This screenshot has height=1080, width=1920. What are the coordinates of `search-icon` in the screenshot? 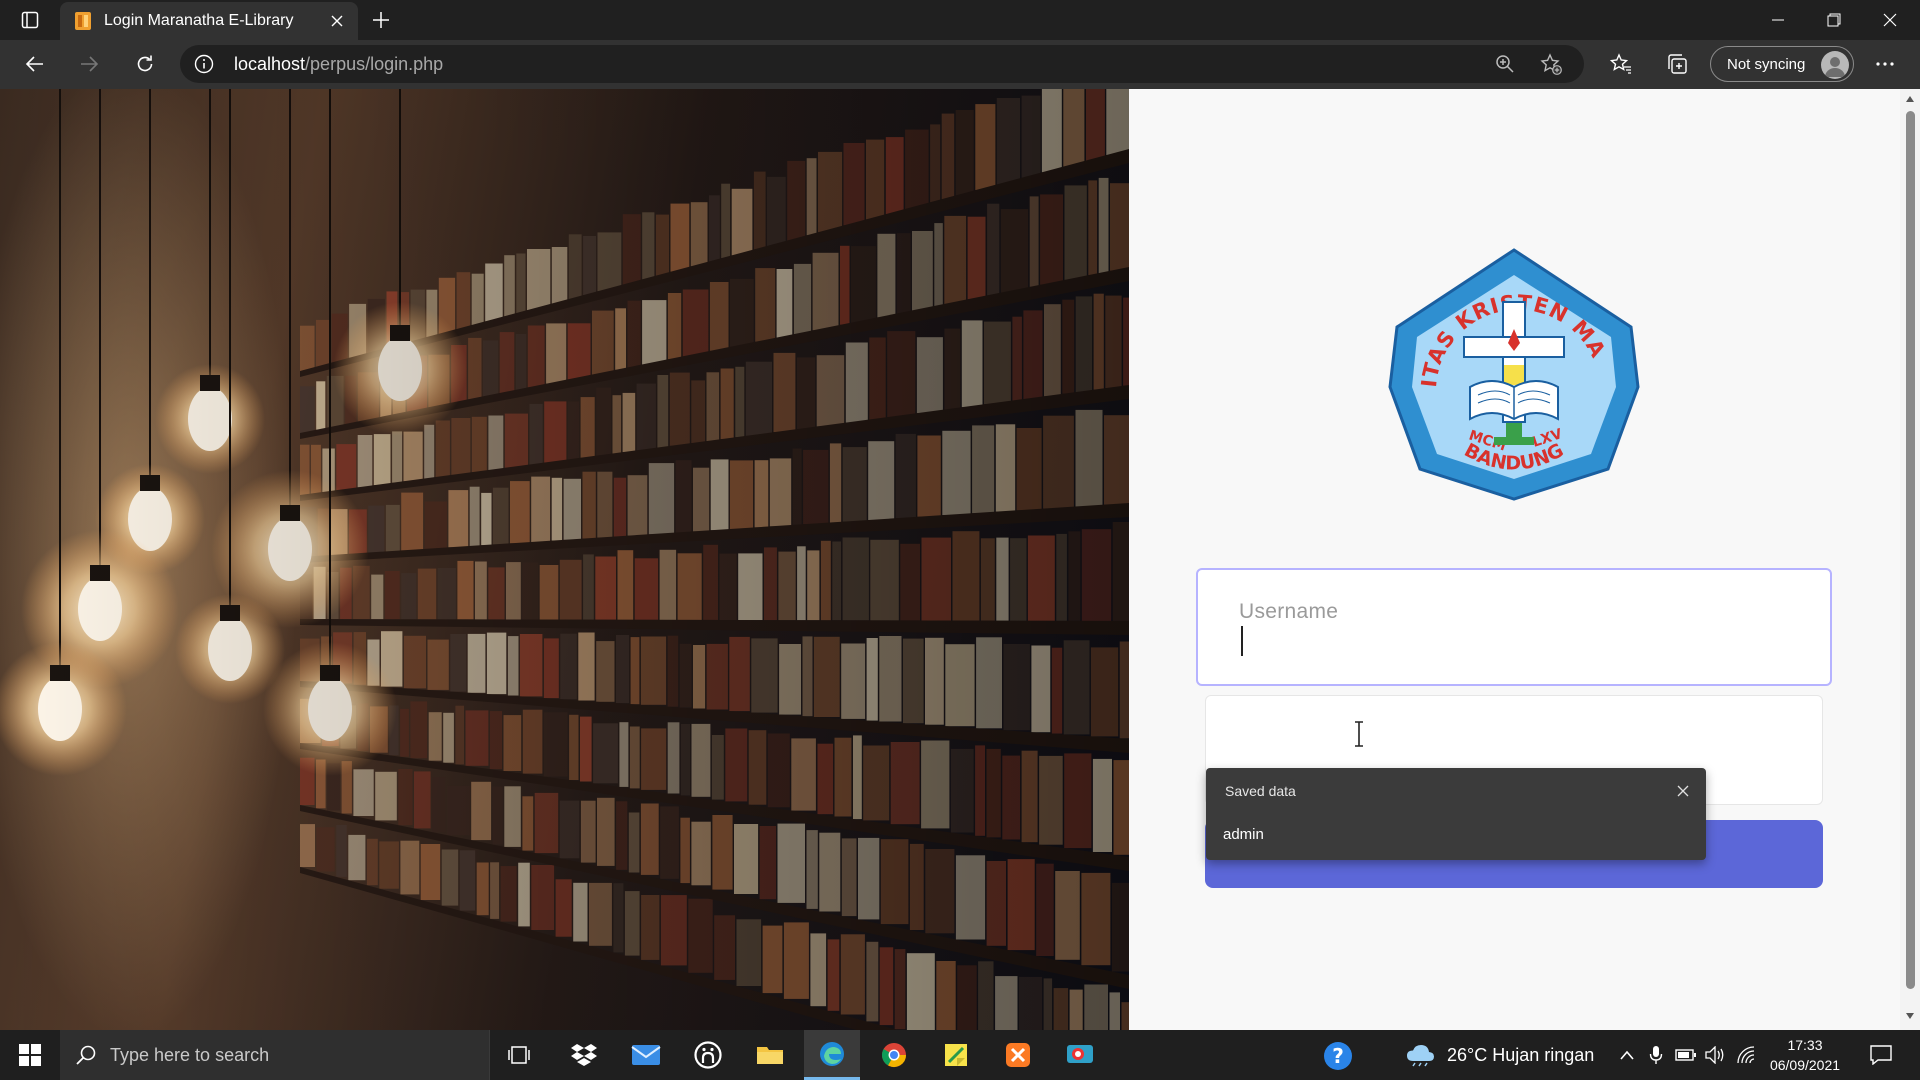 It's located at (86, 1055).